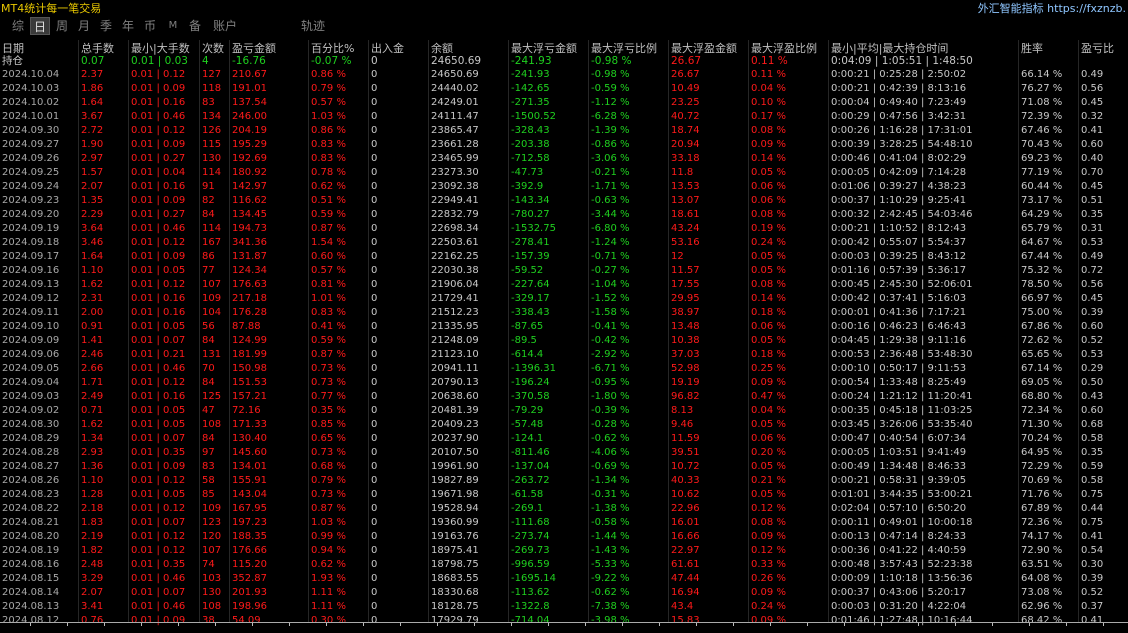 The width and height of the screenshot is (1128, 633). What do you see at coordinates (768, 74) in the screenshot?
I see `cell-max-float-profit-pct: 0.11 %` at bounding box center [768, 74].